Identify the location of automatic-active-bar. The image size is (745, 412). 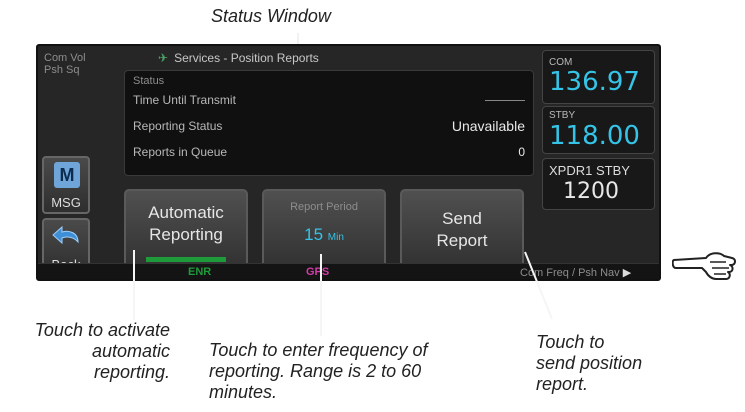
(186, 259).